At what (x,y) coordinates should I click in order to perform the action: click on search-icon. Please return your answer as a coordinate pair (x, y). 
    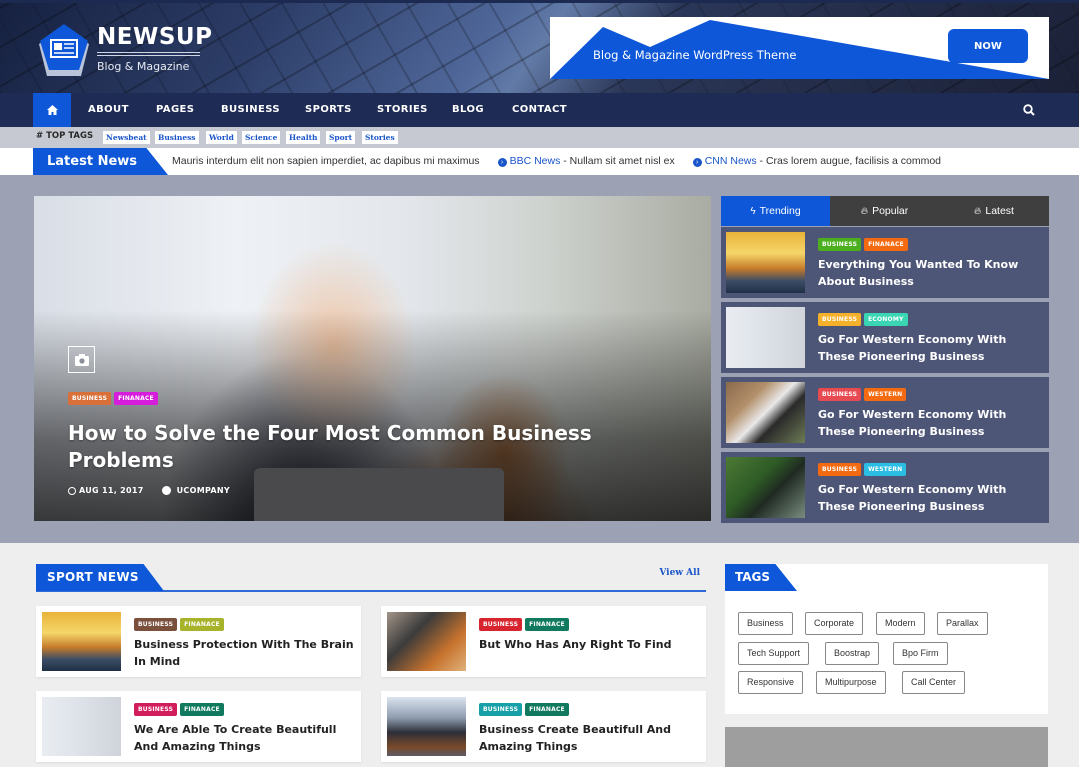
    Looking at the image, I should click on (1029, 110).